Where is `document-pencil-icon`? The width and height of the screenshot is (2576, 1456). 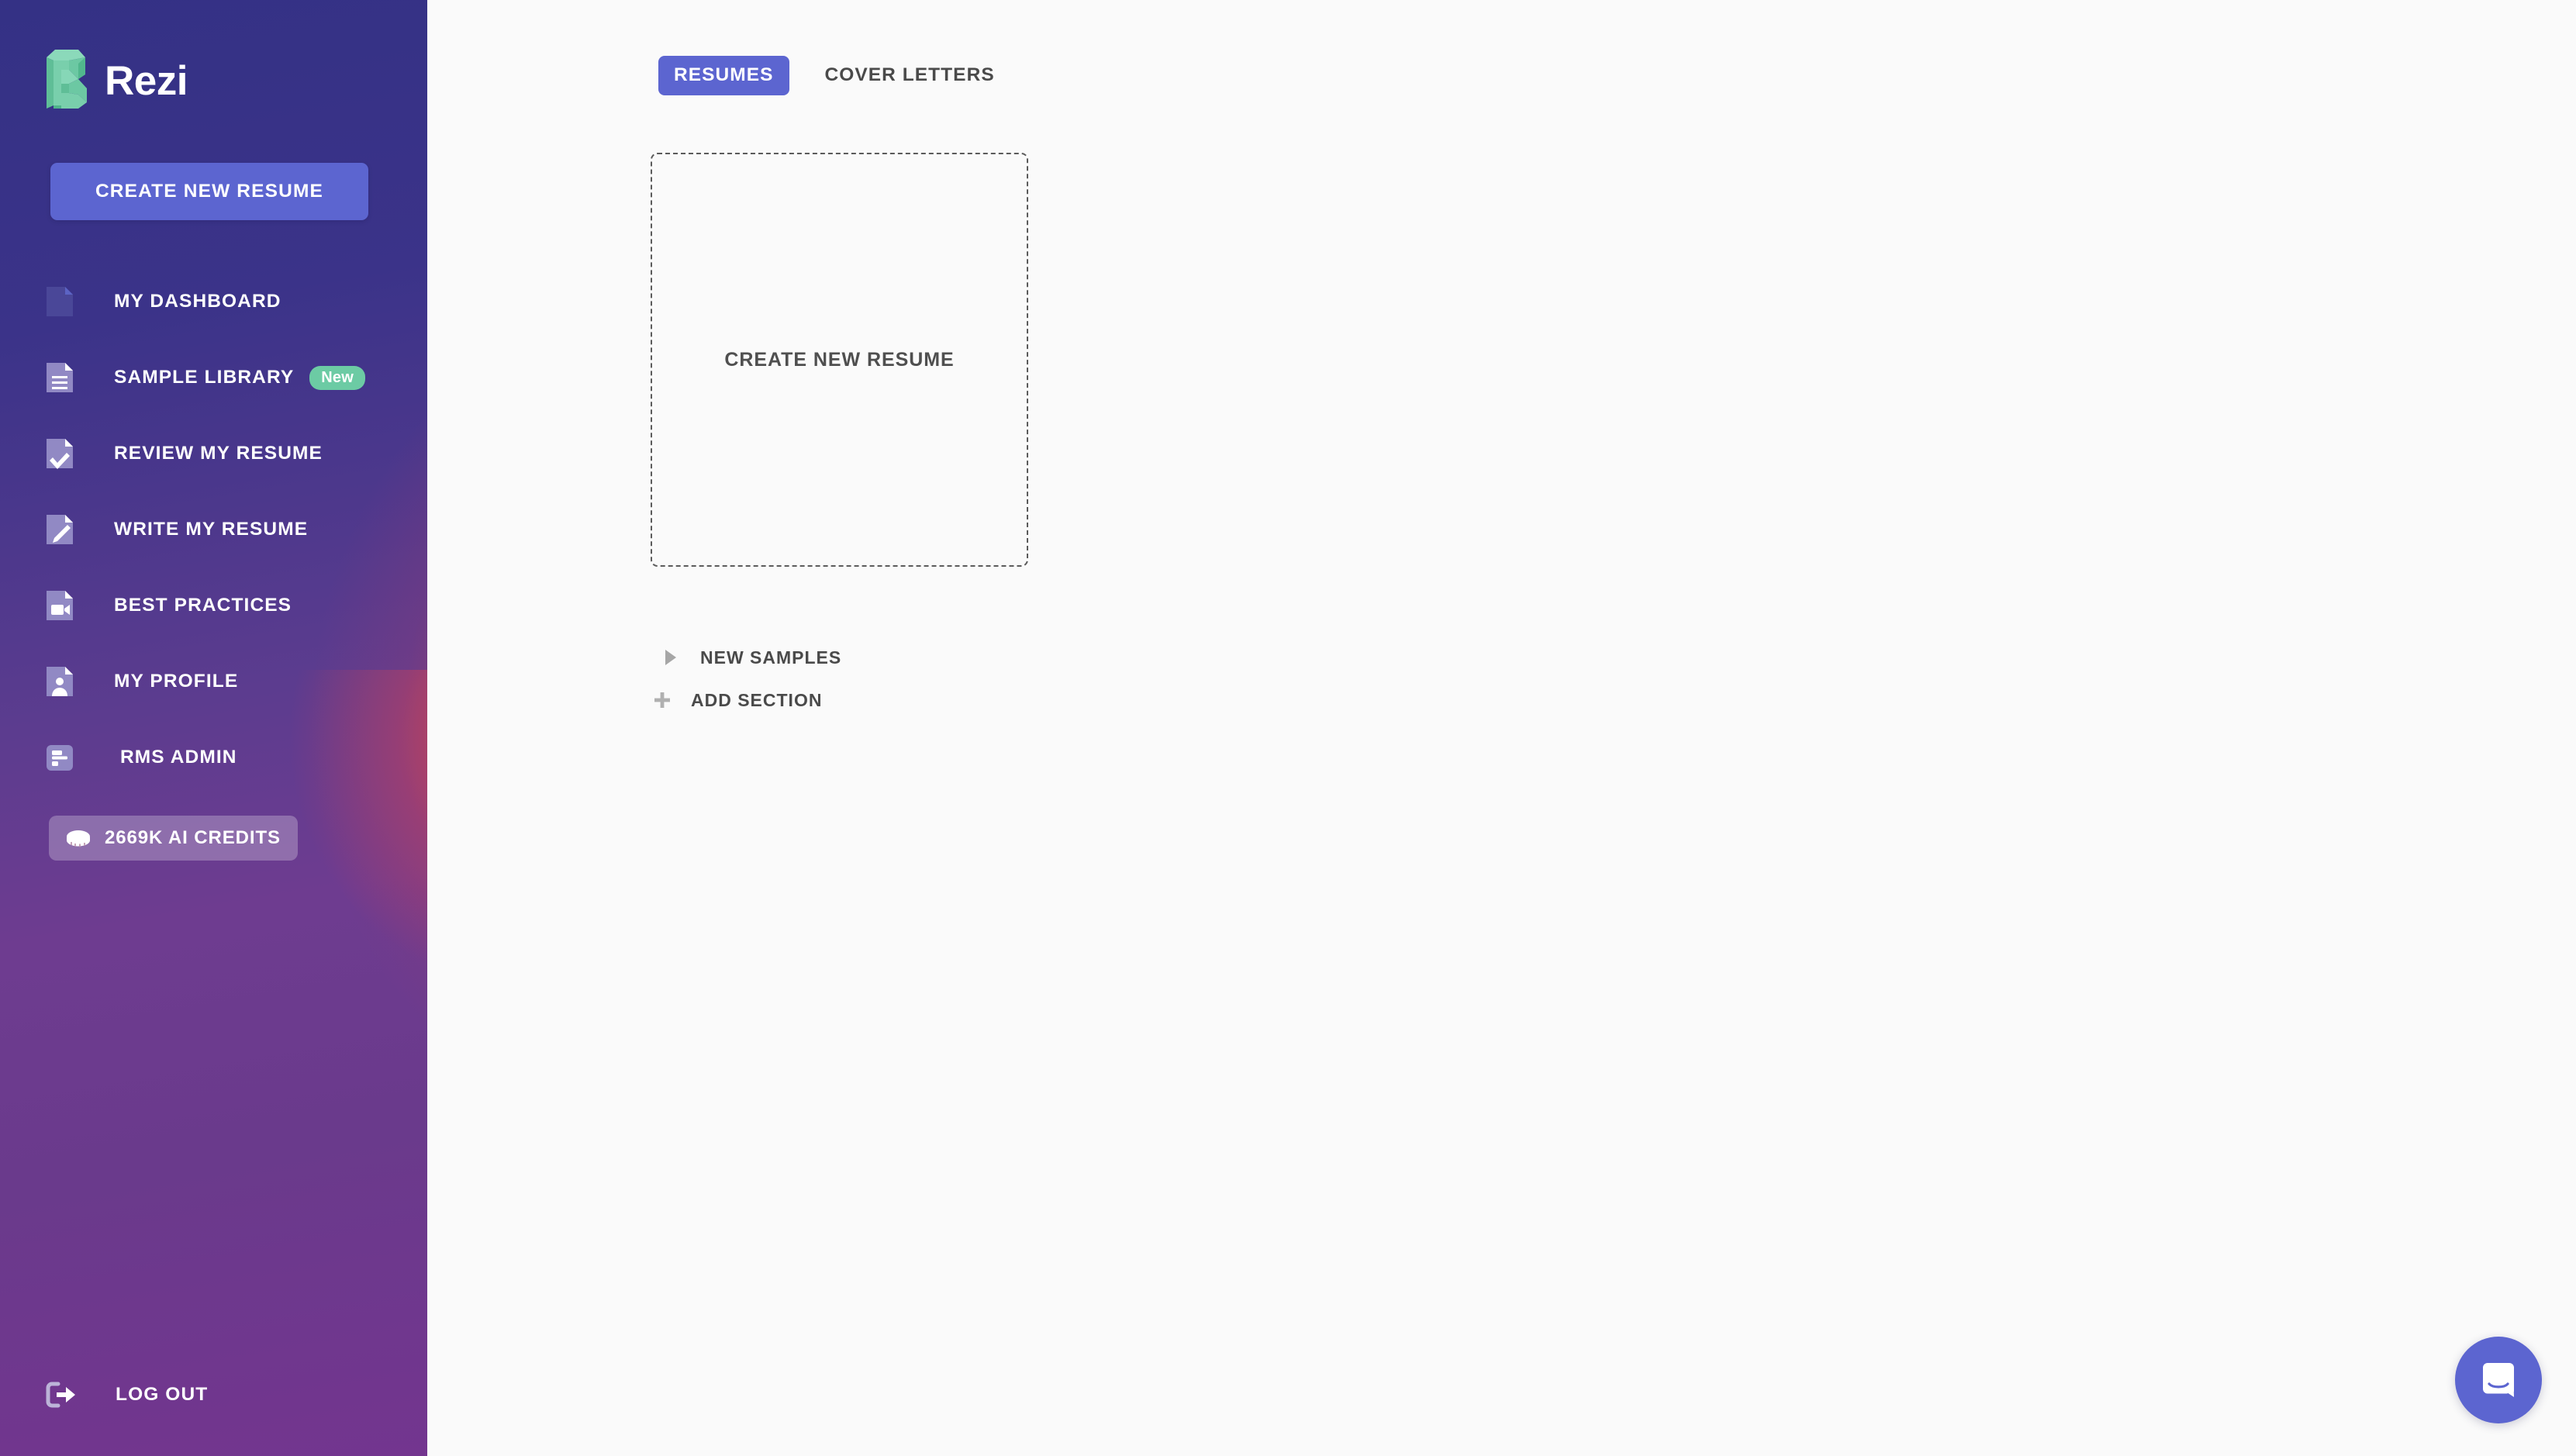 document-pencil-icon is located at coordinates (60, 529).